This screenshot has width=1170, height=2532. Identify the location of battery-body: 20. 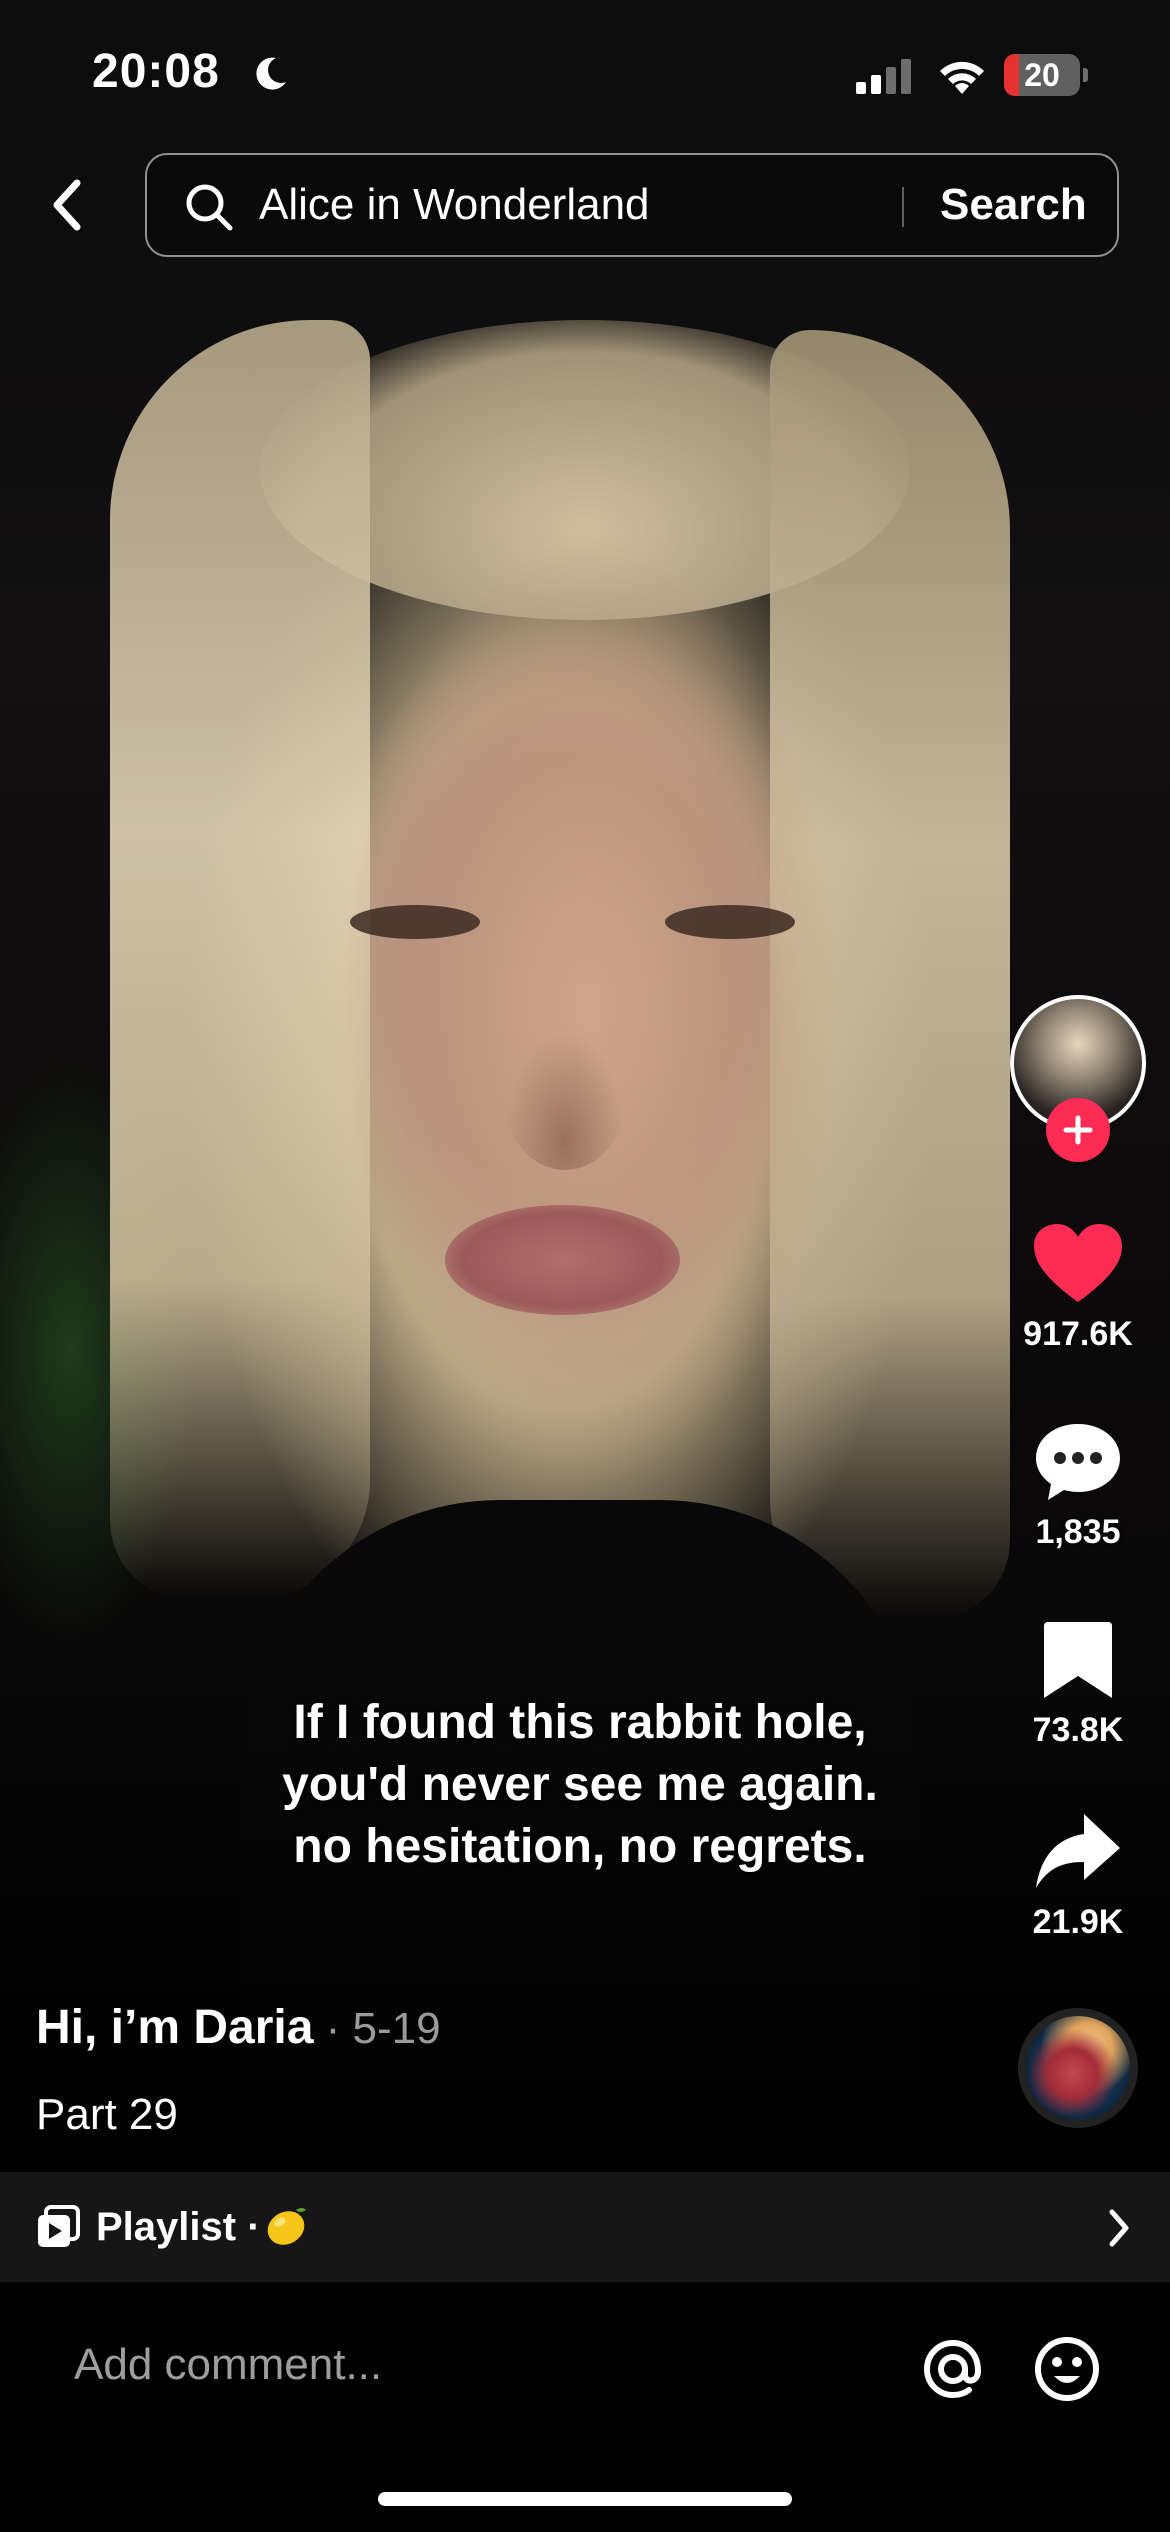
(1042, 75).